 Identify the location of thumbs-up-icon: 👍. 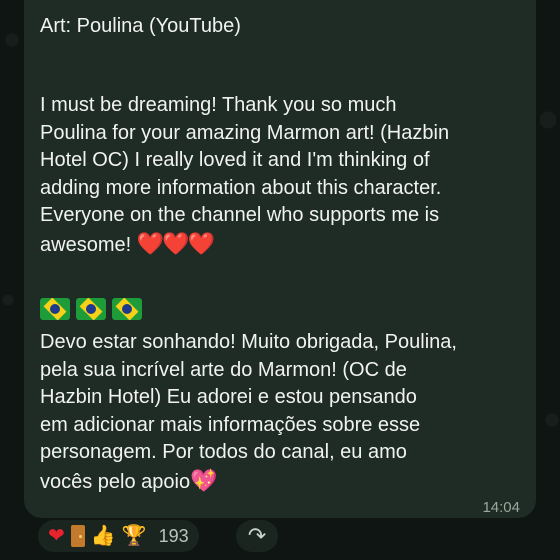
(103, 536).